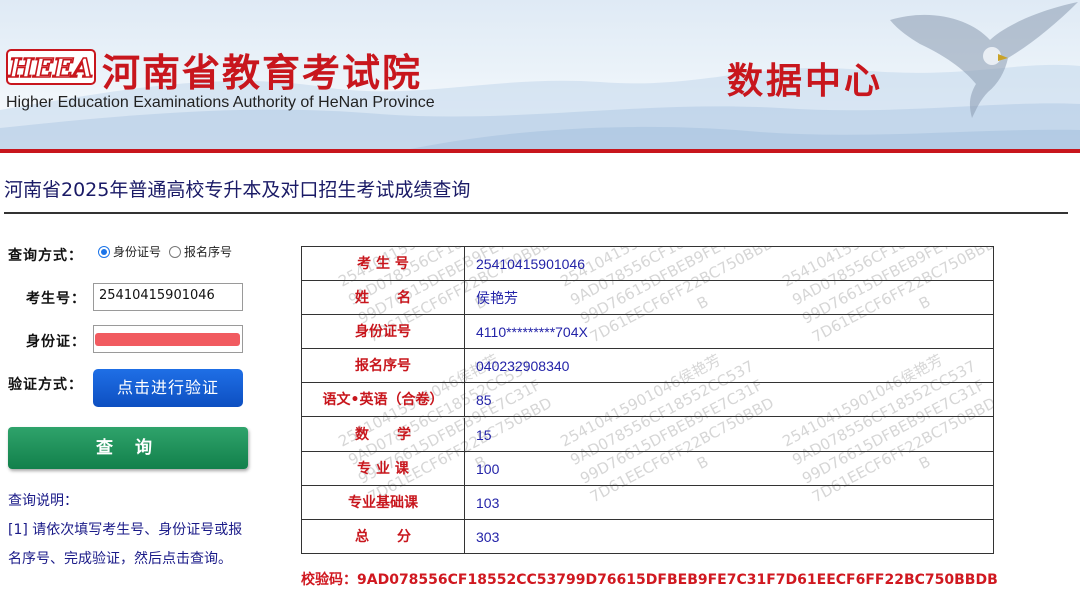  I want to click on data-center-title: 数据中心, so click(805, 81).